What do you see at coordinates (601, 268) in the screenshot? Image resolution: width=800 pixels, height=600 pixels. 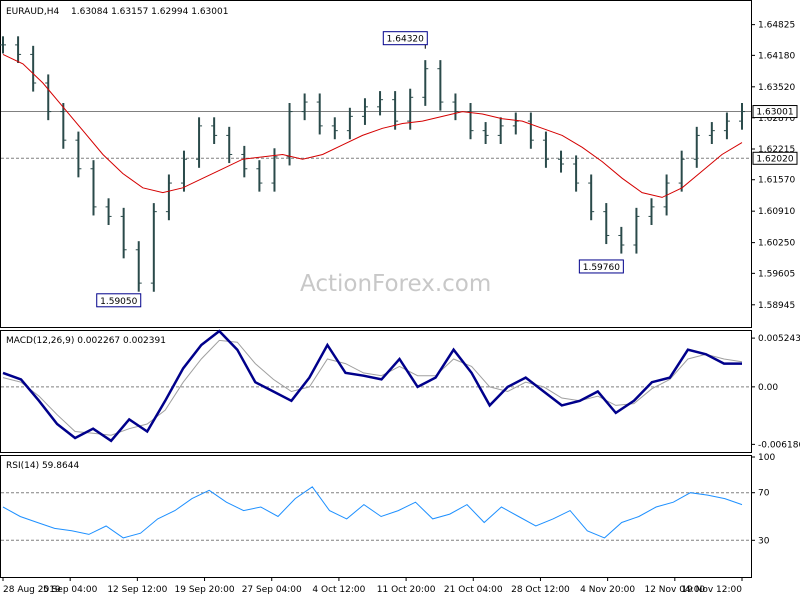 I see `annotation-label: 1.59760` at bounding box center [601, 268].